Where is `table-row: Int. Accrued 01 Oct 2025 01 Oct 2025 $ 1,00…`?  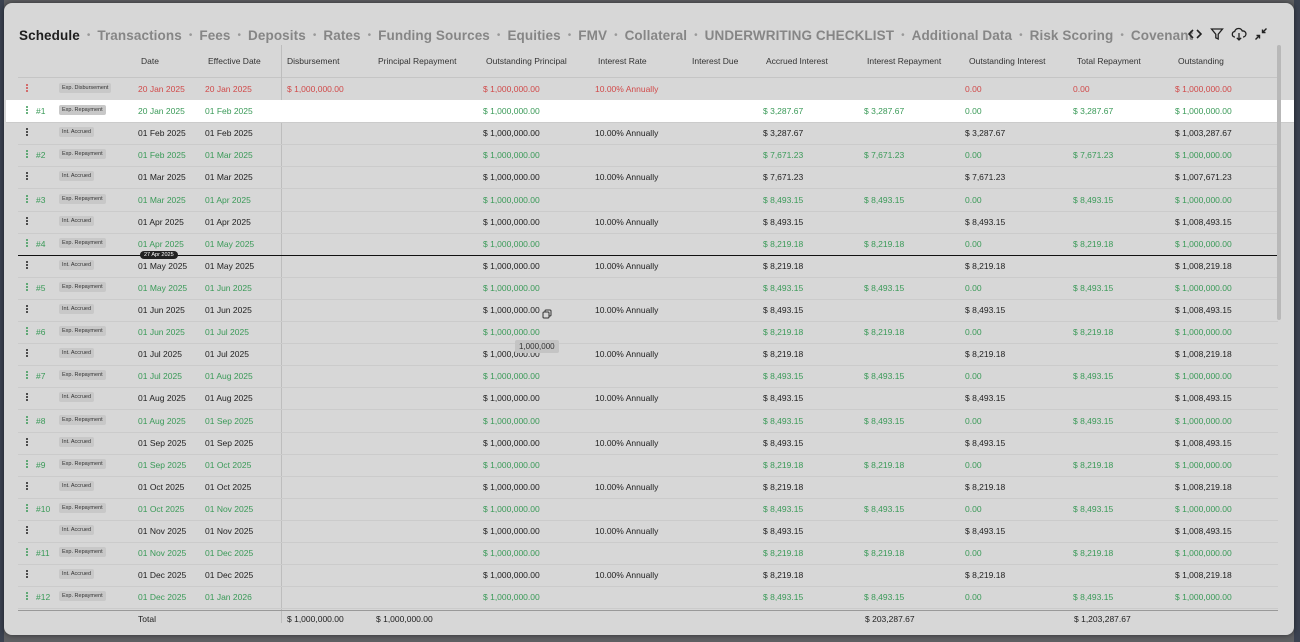
table-row: Int. Accrued 01 Oct 2025 01 Oct 2025 $ 1,00… is located at coordinates (648, 487).